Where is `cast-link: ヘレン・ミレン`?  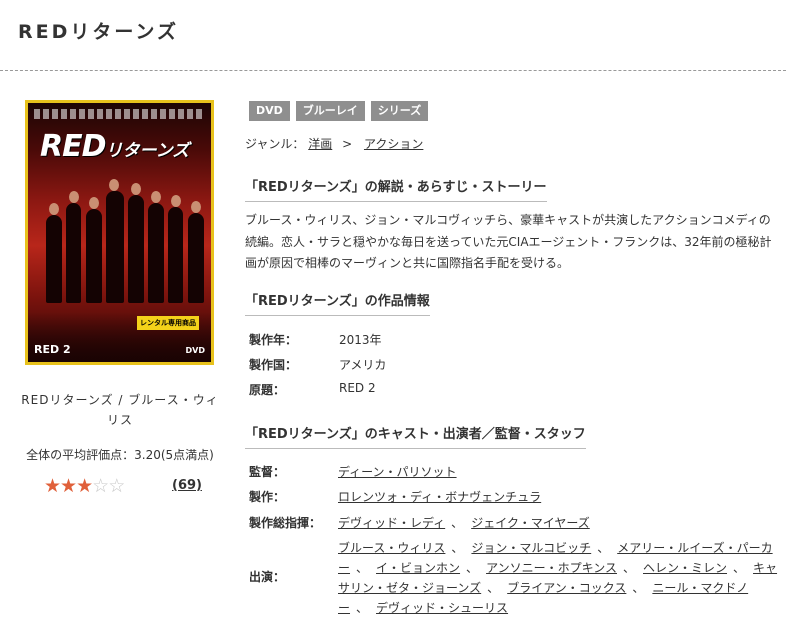 cast-link: ヘレン・ミレン is located at coordinates (685, 568).